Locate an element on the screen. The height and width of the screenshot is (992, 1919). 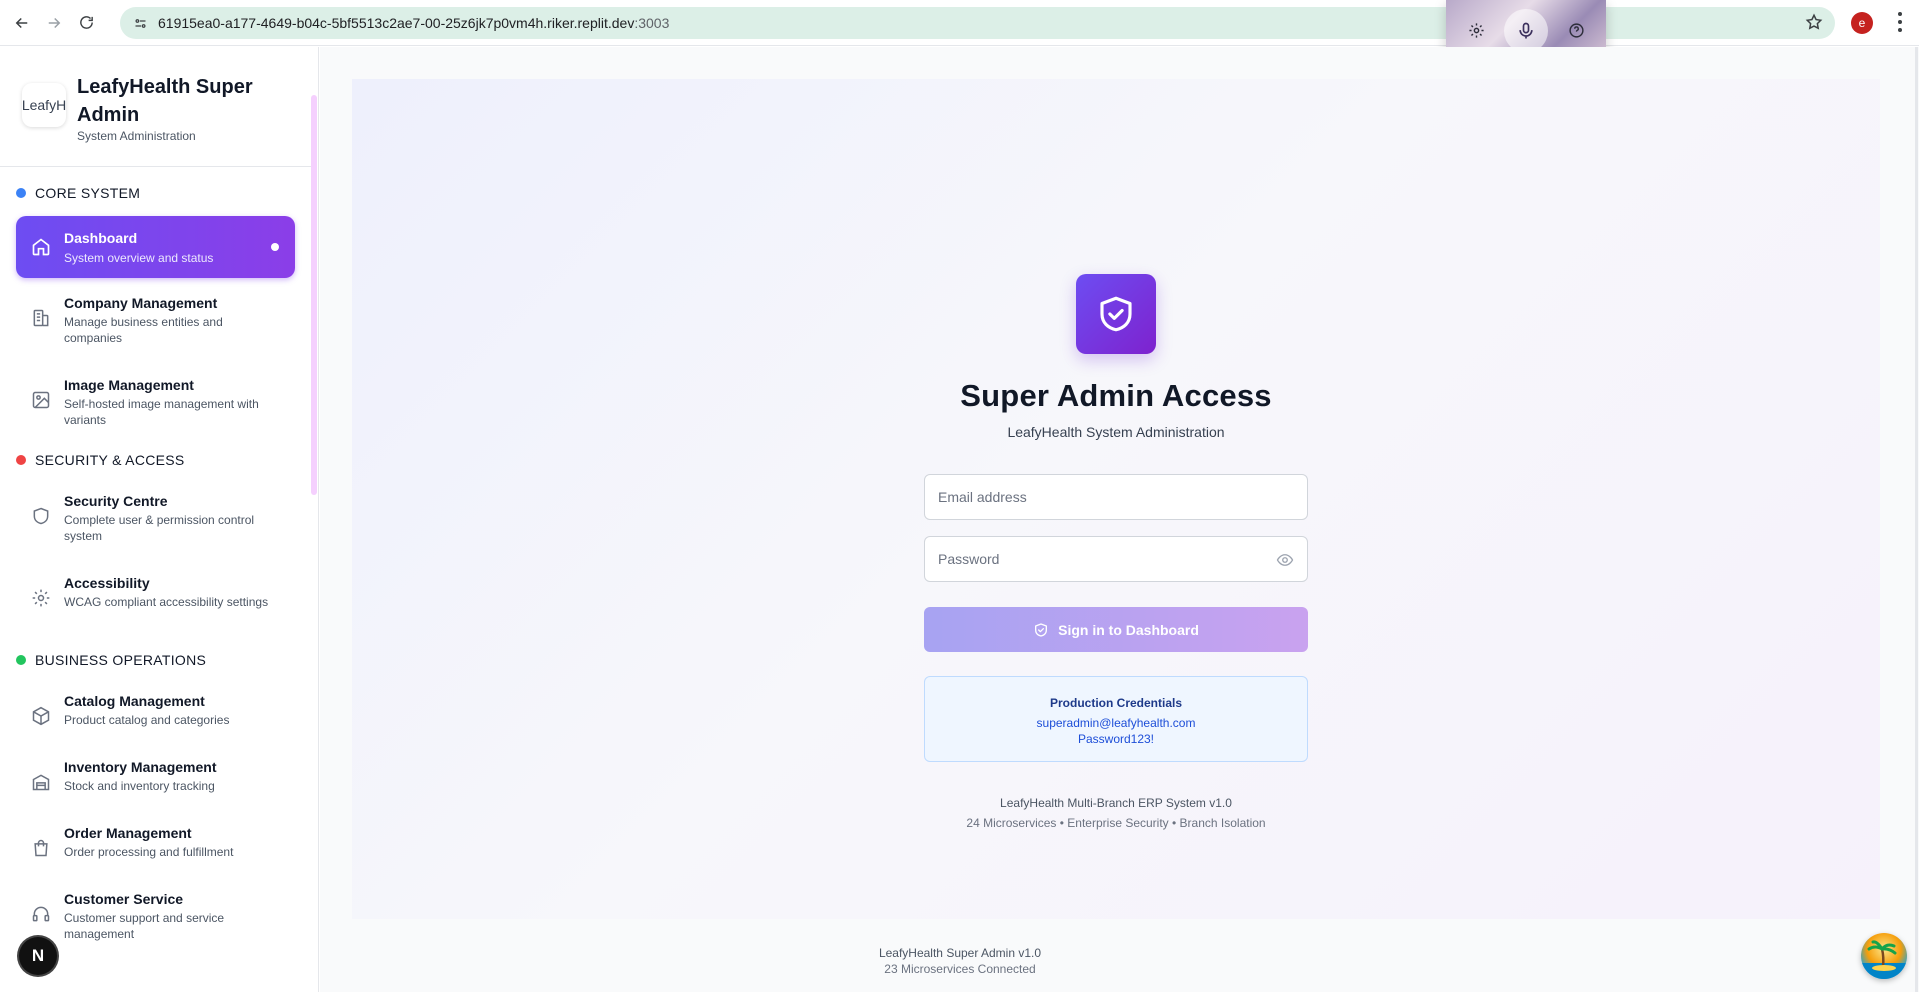
microphone-icon is located at coordinates (1526, 30).